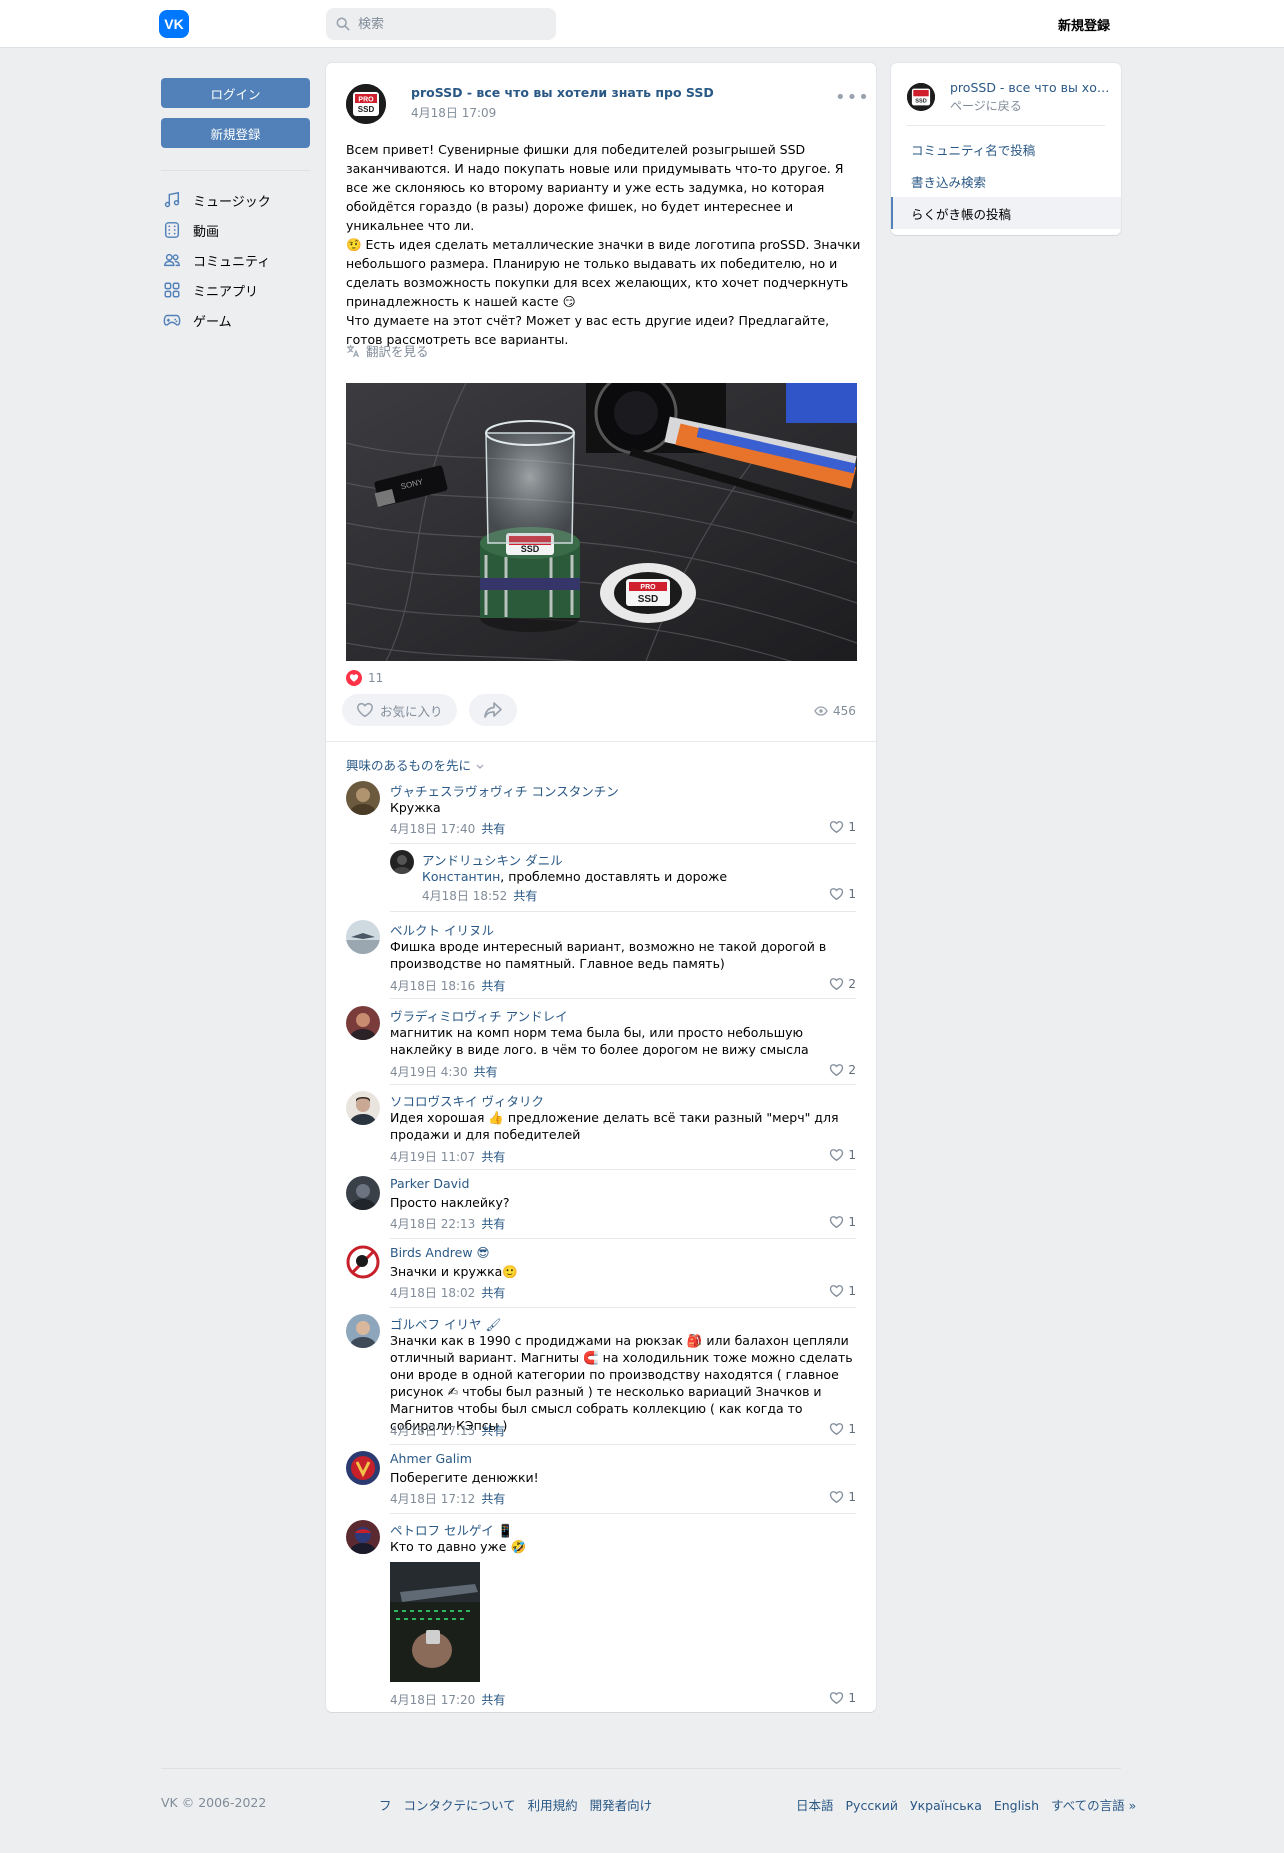  Describe the element at coordinates (235, 200) in the screenshot. I see `sidebar-item-music: ミュージック` at that location.